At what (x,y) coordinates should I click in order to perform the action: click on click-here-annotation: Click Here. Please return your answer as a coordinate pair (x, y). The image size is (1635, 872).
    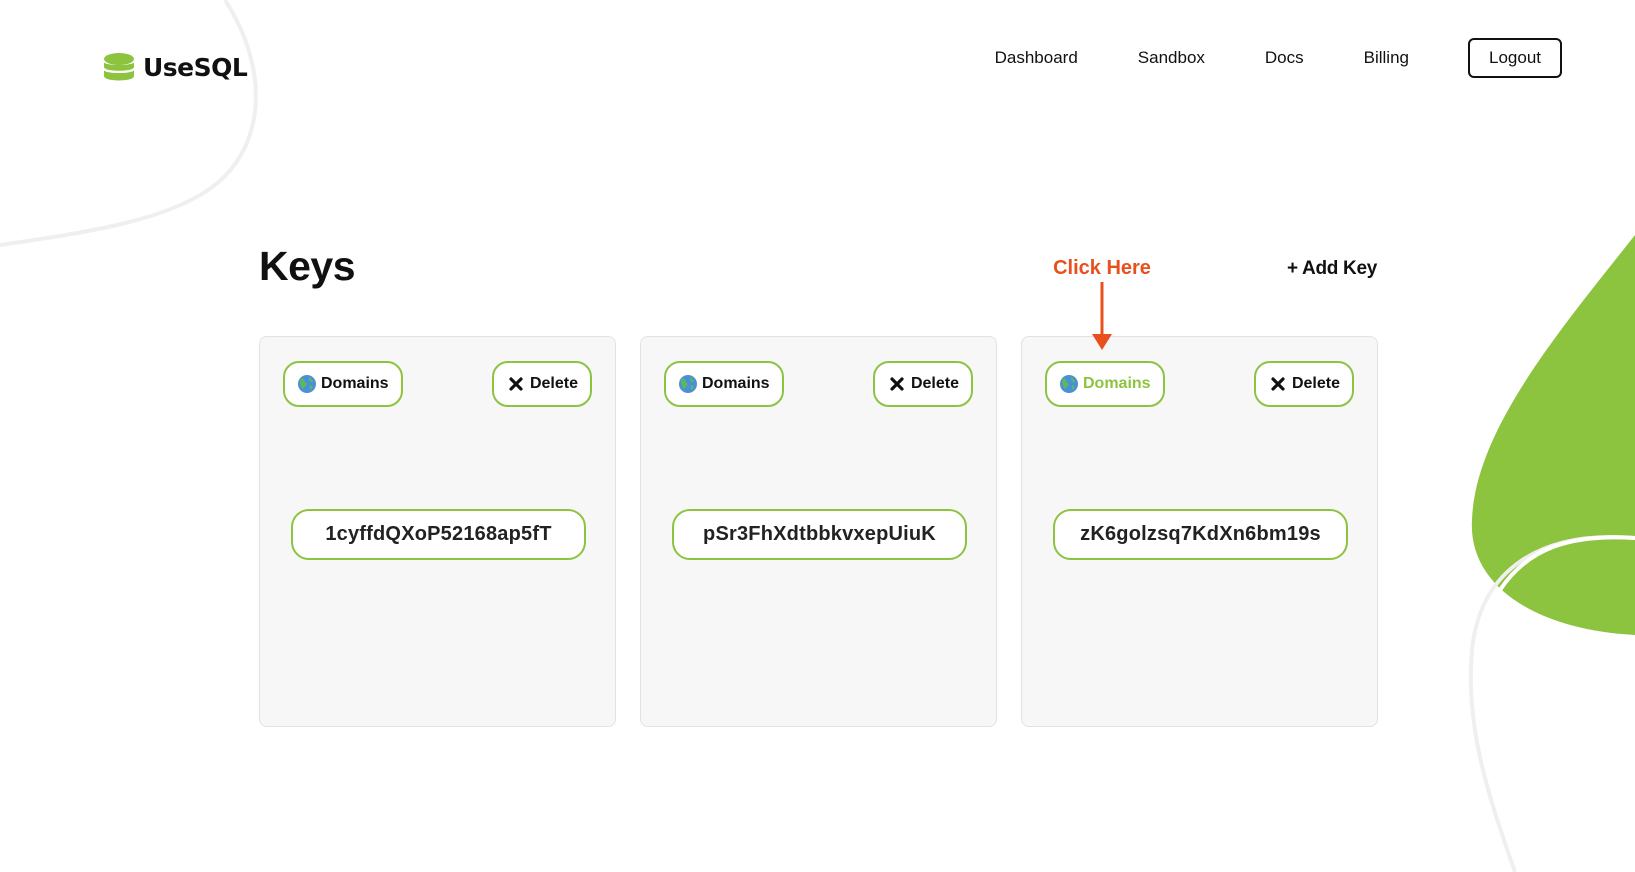
    Looking at the image, I should click on (1102, 305).